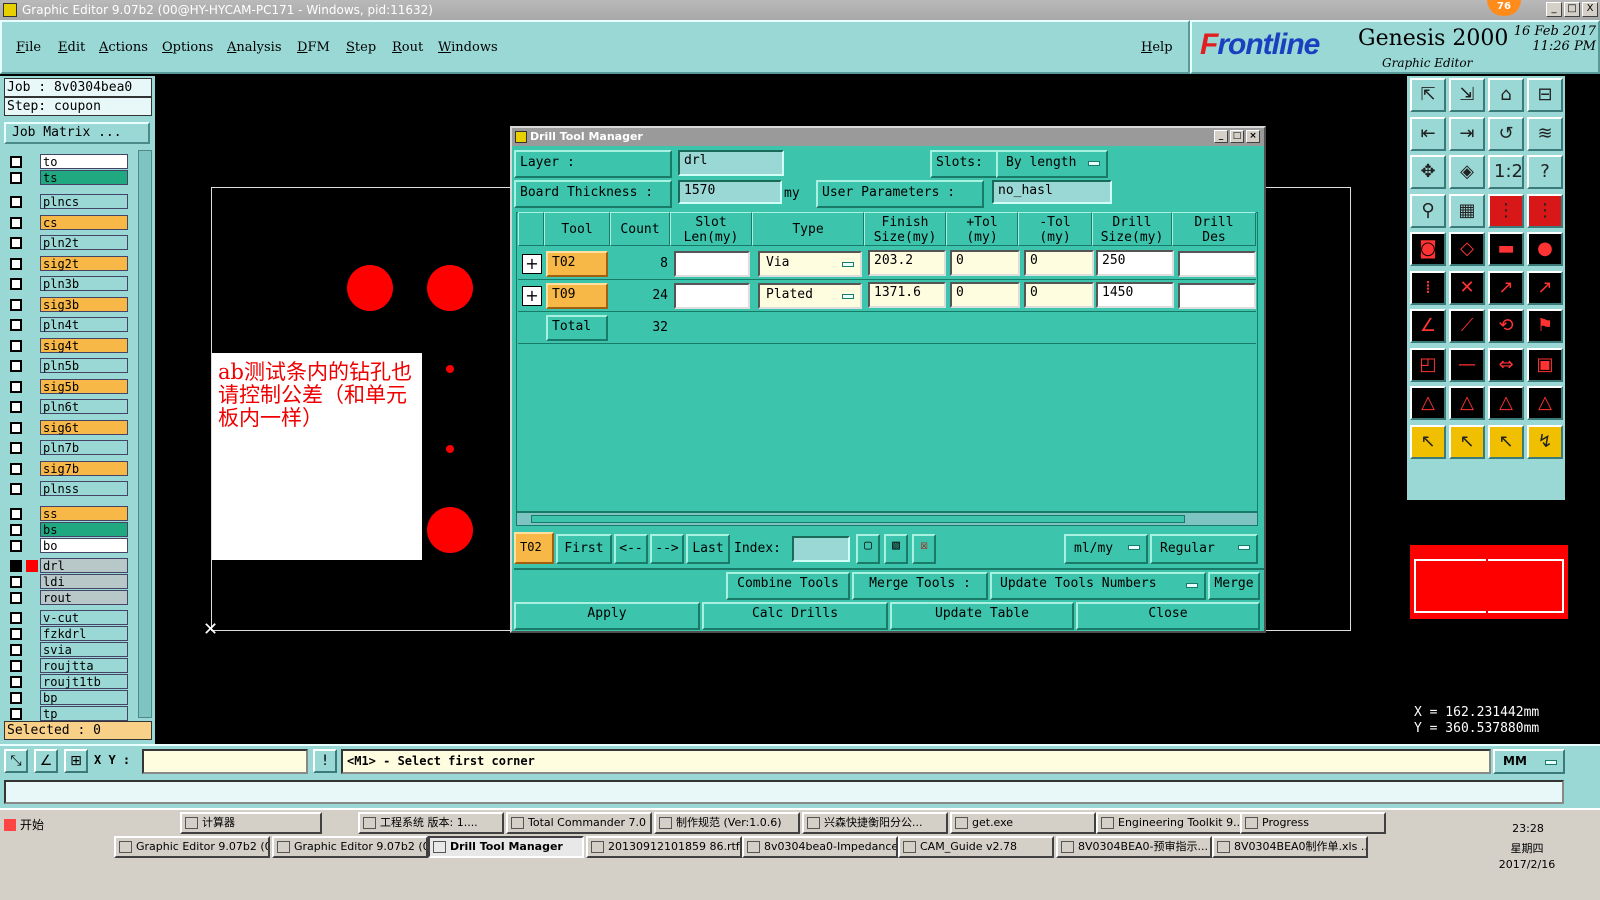 Image resolution: width=1600 pixels, height=900 pixels. Describe the element at coordinates (67, 618) in the screenshot. I see `layer-row-v-cut: v-cut` at that location.